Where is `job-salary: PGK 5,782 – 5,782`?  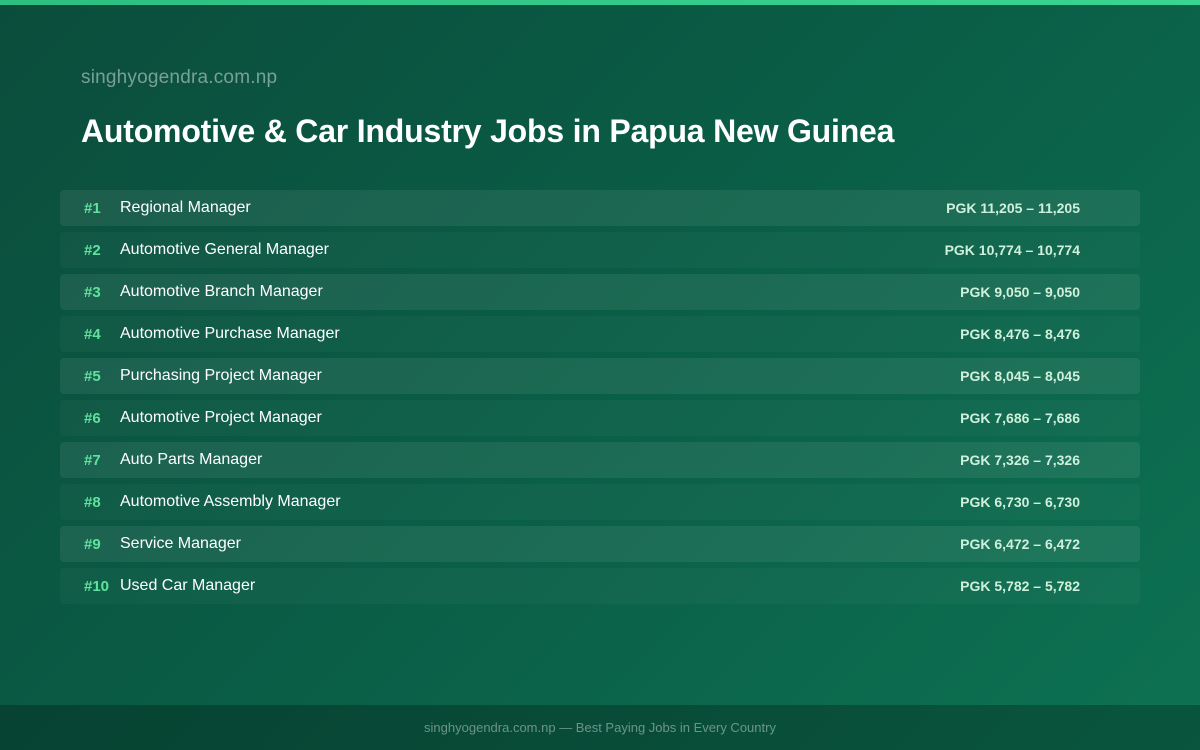 job-salary: PGK 5,782 – 5,782 is located at coordinates (1020, 586).